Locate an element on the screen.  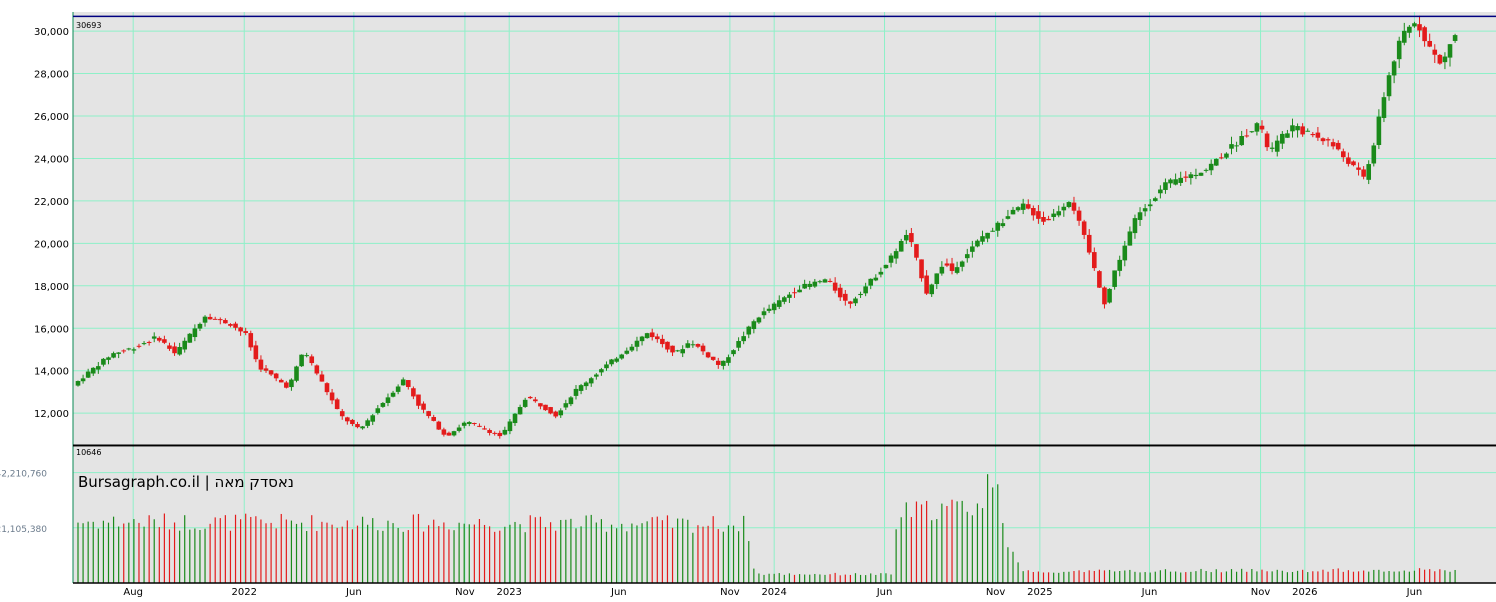
min-value-label: 10646 is located at coordinates (88, 452).